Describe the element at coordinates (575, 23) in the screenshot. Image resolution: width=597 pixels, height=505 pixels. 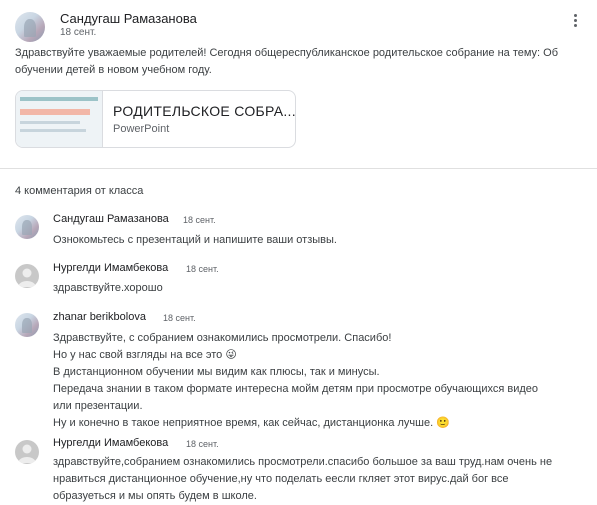
I see `more-options-button` at that location.